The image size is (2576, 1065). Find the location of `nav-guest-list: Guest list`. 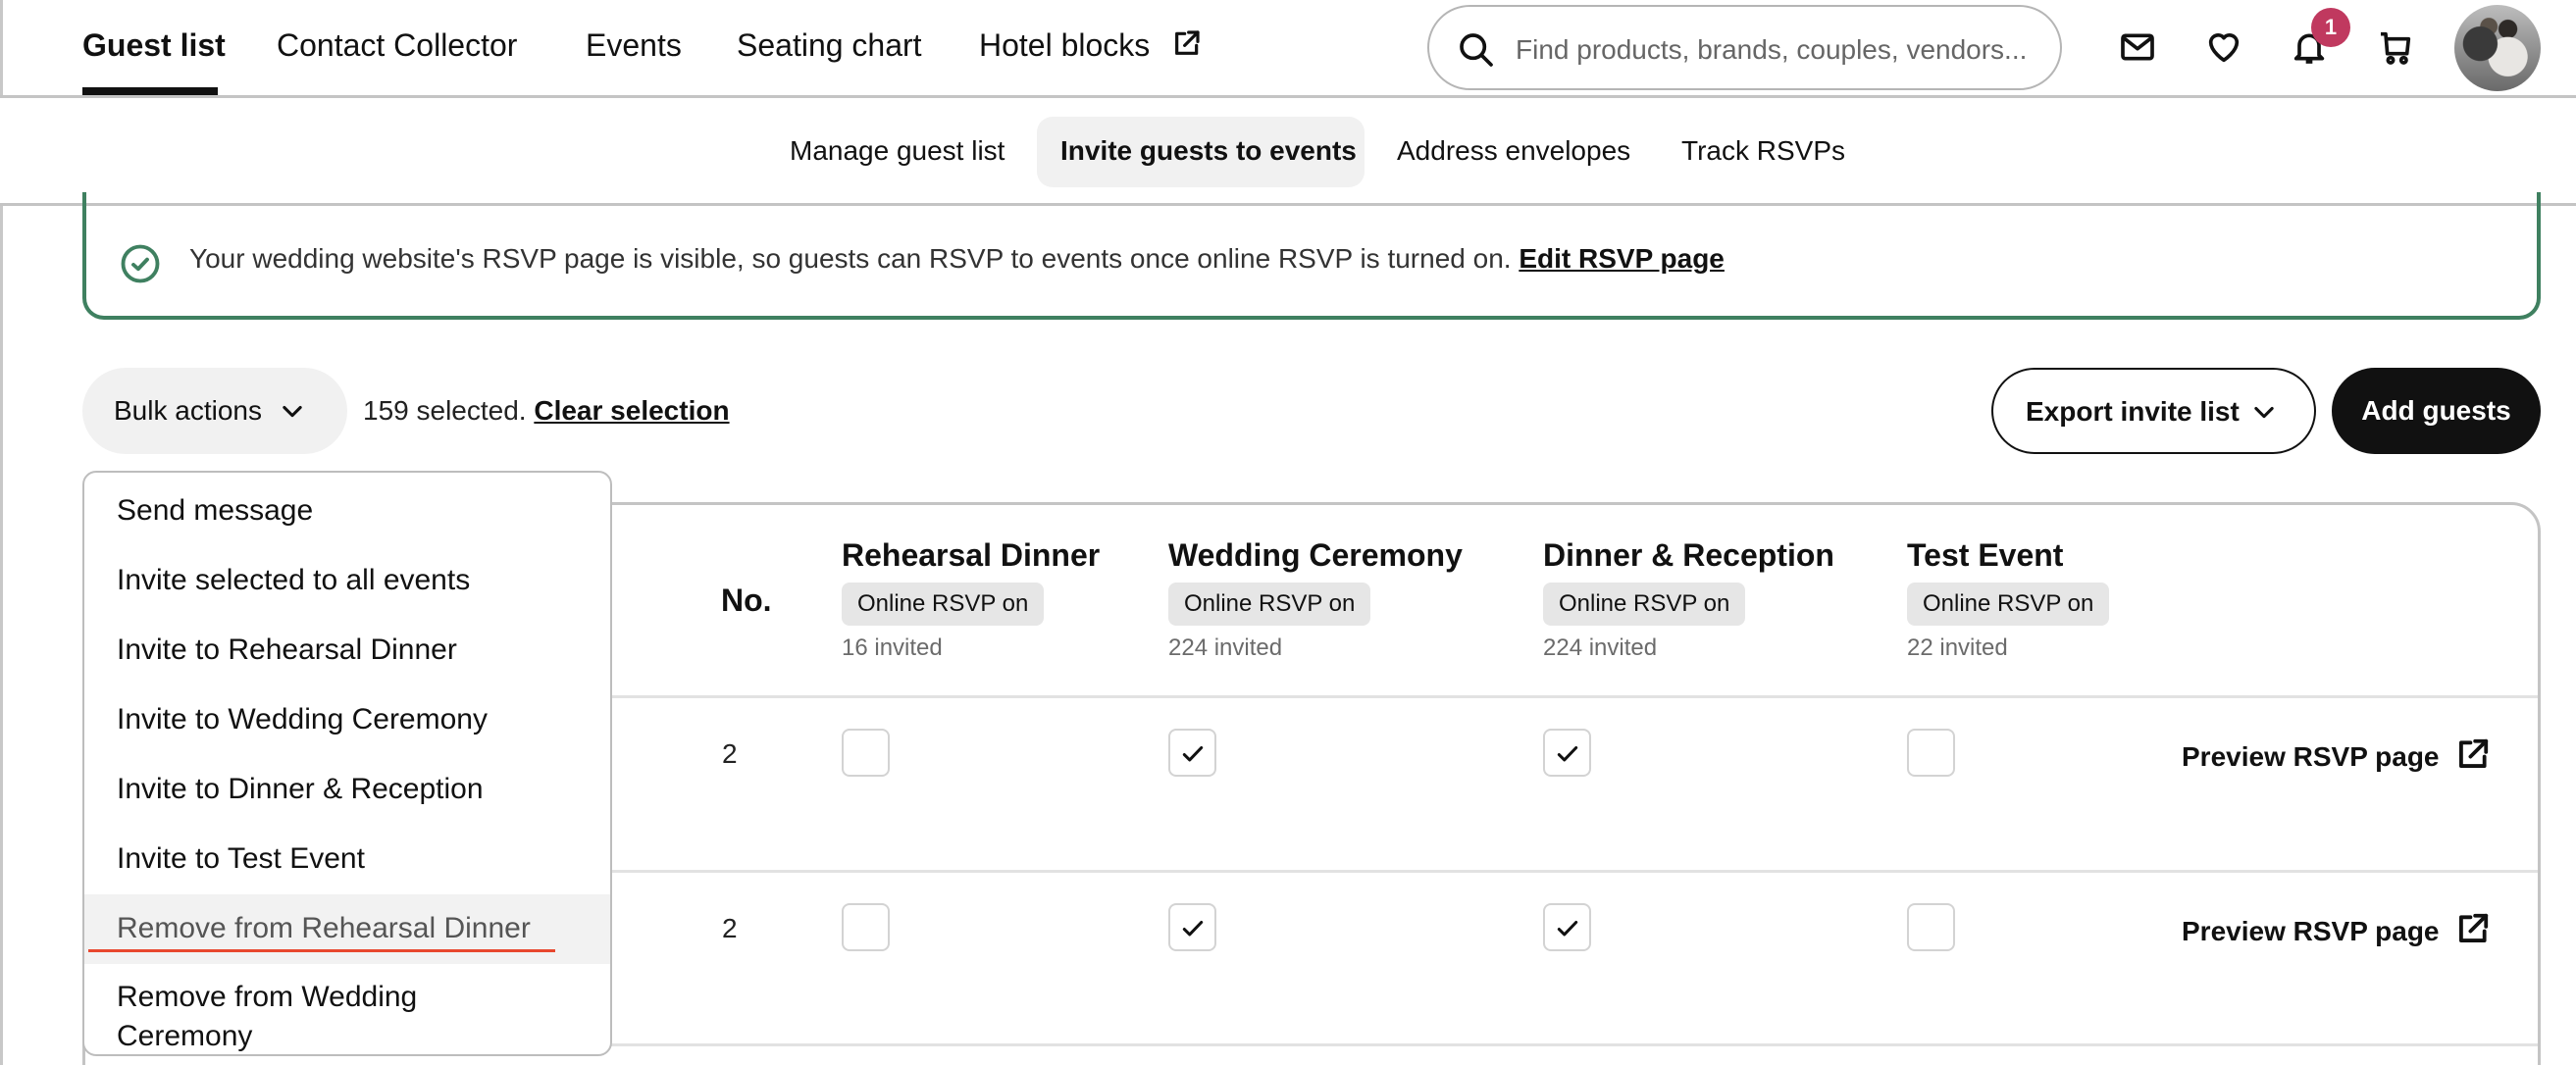

nav-guest-list: Guest list is located at coordinates (154, 45).